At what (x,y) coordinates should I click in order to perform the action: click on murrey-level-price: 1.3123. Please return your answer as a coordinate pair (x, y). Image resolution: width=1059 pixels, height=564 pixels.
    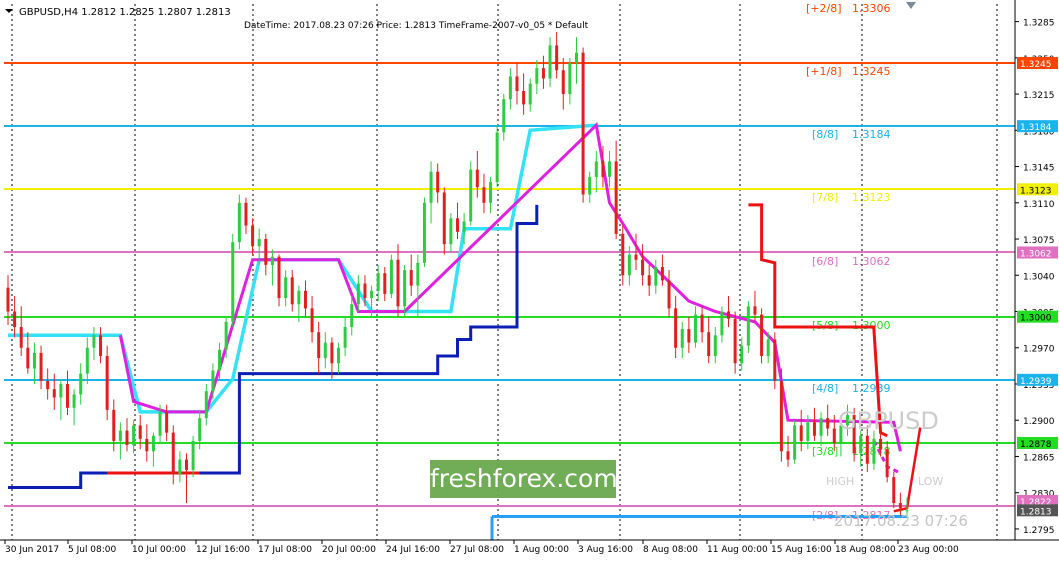
    Looking at the image, I should click on (871, 197).